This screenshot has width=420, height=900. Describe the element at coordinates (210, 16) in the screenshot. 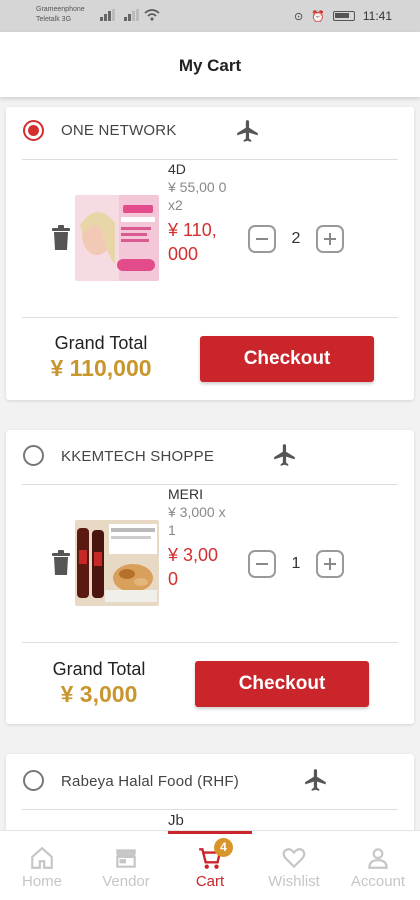

I see `status-bar: Grameenphone Teletalk 3G ⊙ ⏰ 11:41` at that location.